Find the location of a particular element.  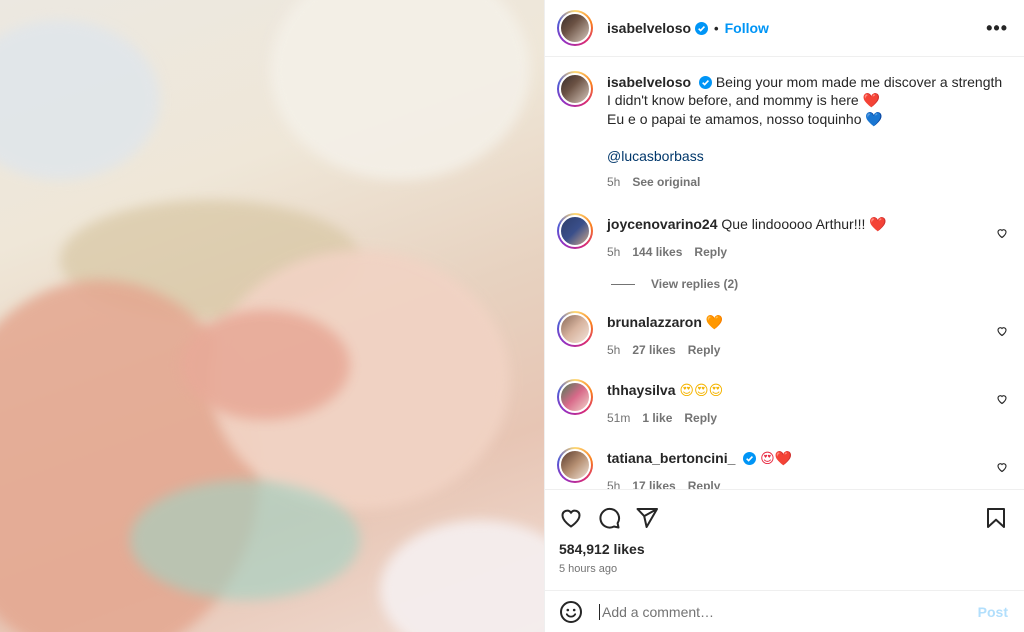

see-original-button: See original is located at coordinates (666, 182).